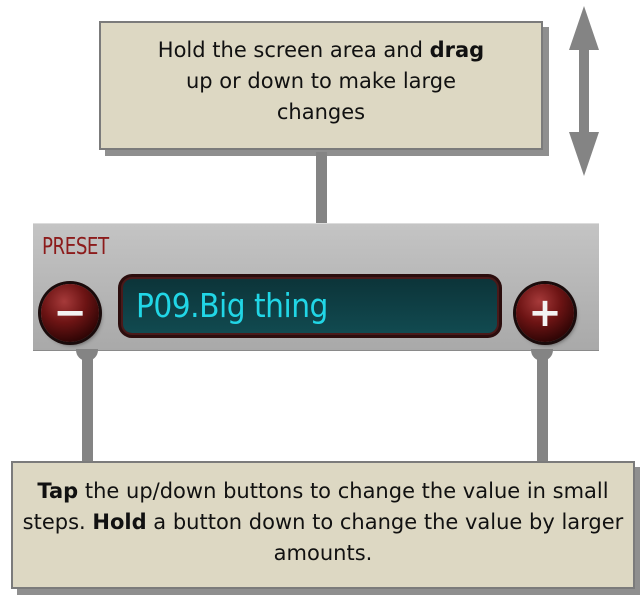 This screenshot has width=640, height=597. I want to click on preset-decrement-button: −, so click(70, 313).